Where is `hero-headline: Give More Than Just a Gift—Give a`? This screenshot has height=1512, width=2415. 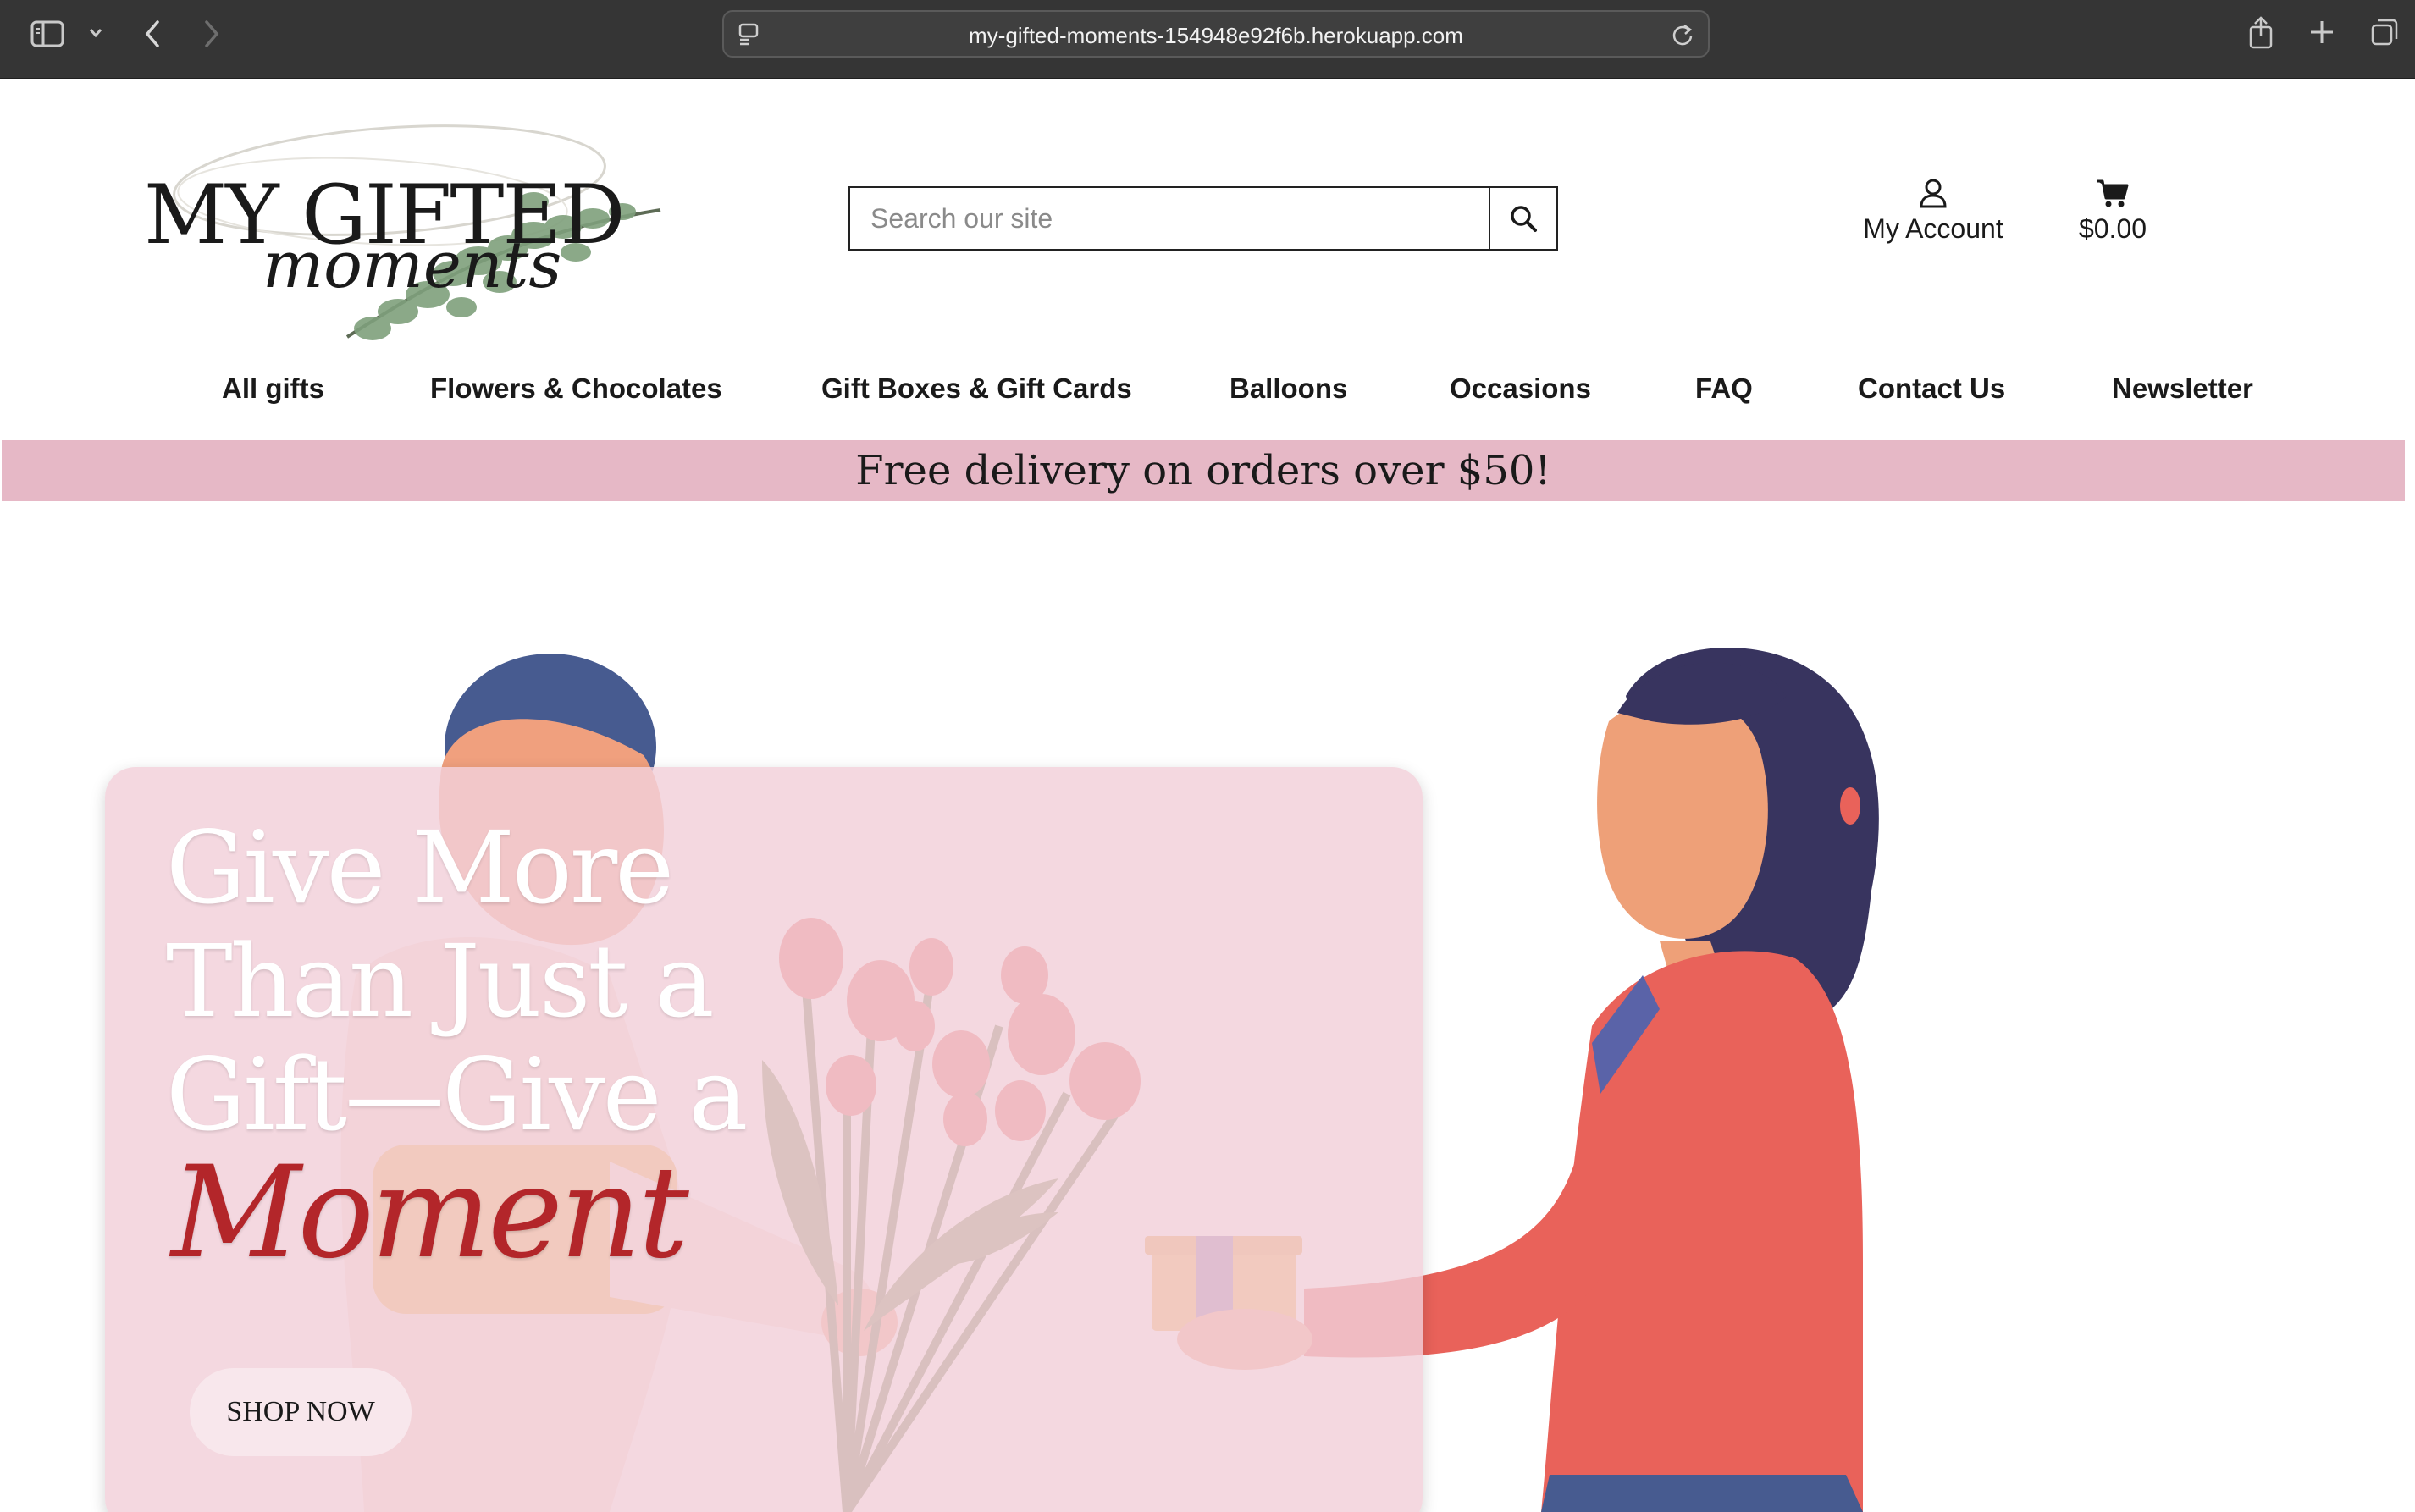 hero-headline: Give More Than Just a Gift—Give a is located at coordinates (457, 981).